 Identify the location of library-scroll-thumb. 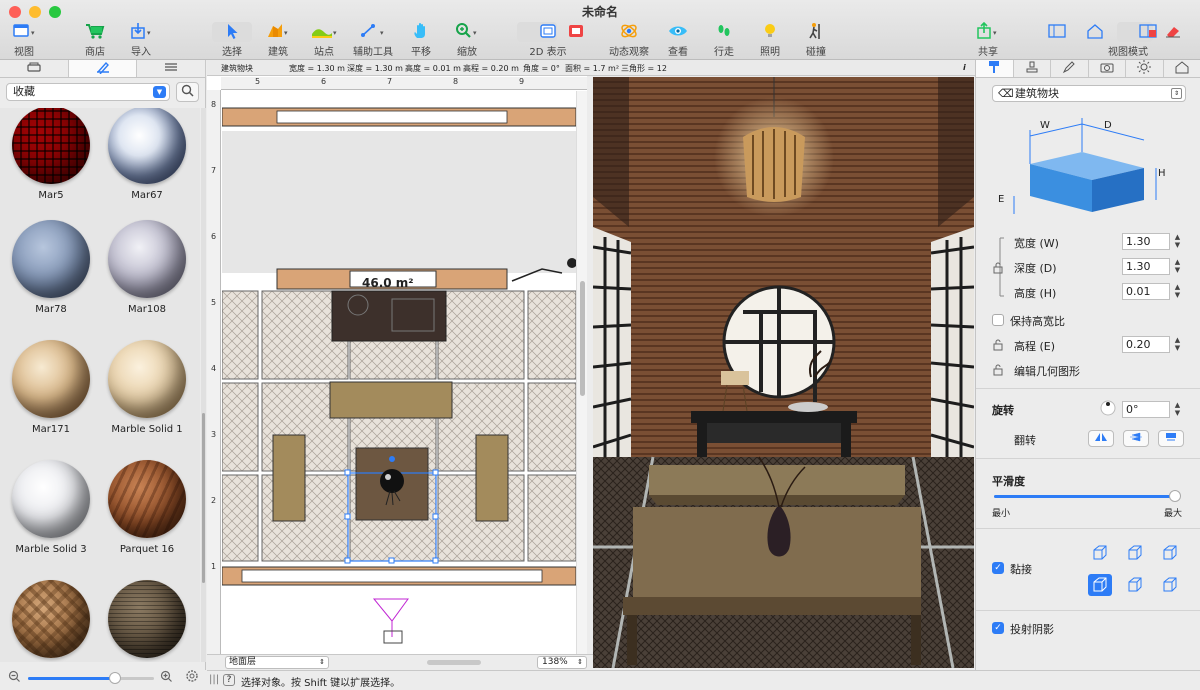
(203, 498).